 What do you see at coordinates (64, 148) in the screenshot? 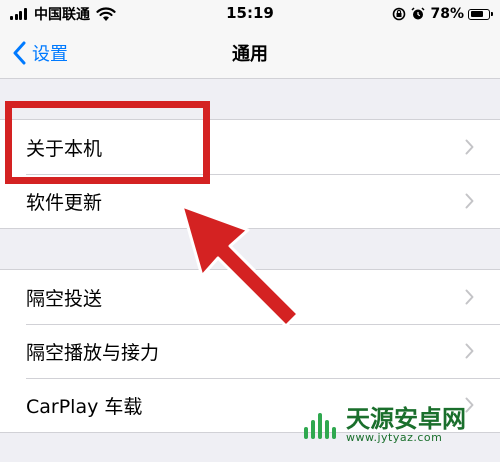
I see `row-label: 关于本机` at bounding box center [64, 148].